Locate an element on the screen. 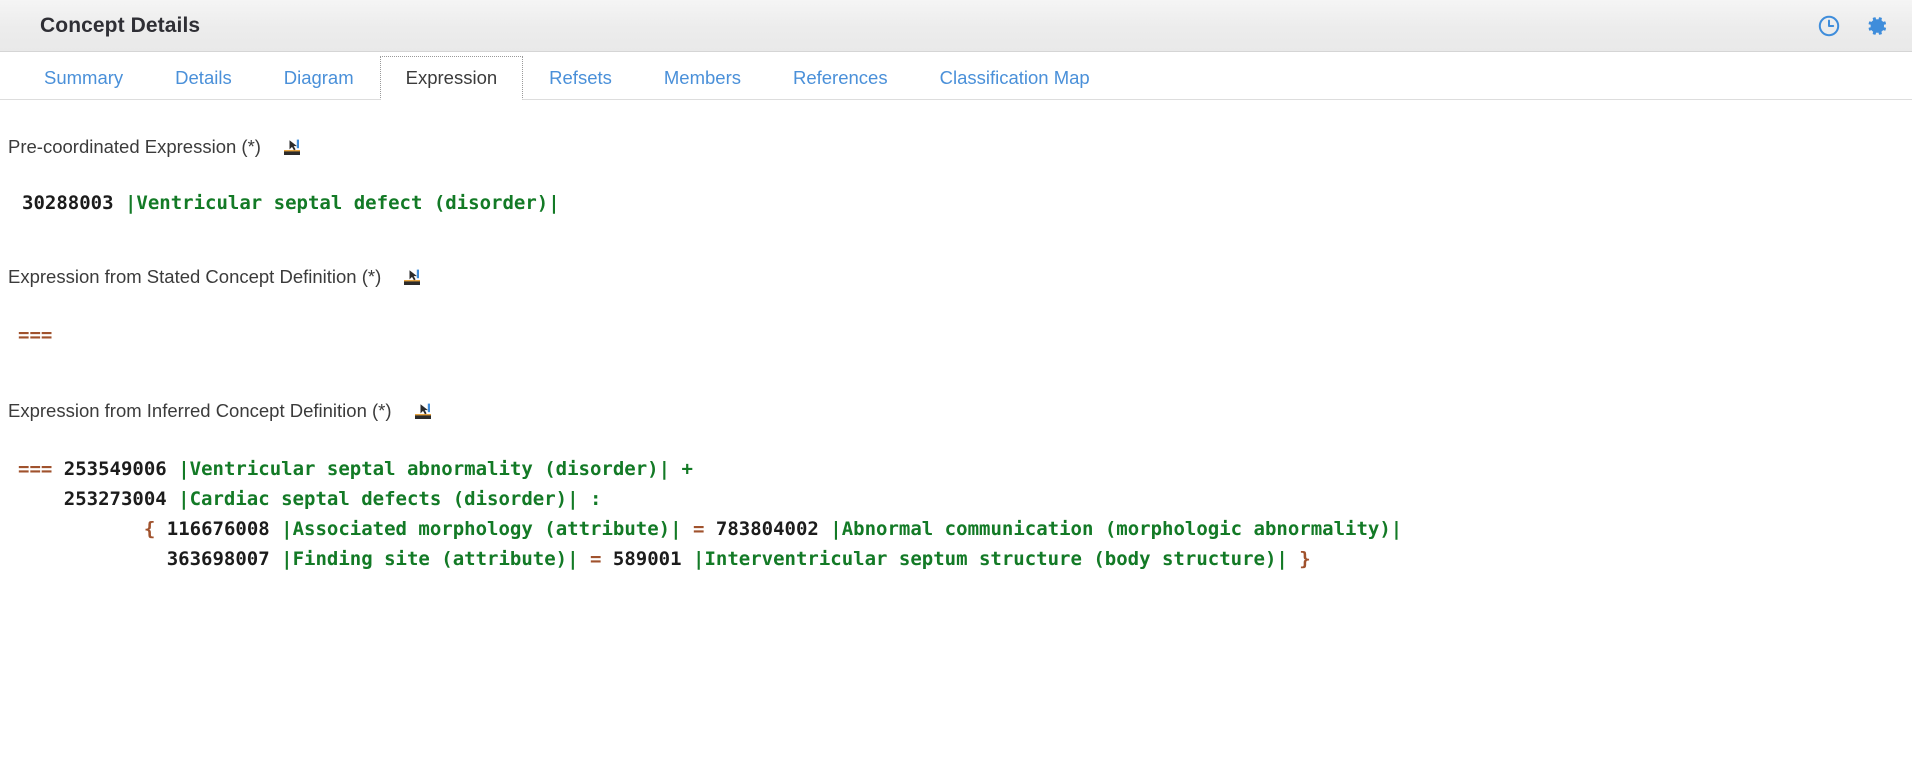 Image resolution: width=1912 pixels, height=759 pixels. stated-expression-text: === is located at coordinates (958, 335).